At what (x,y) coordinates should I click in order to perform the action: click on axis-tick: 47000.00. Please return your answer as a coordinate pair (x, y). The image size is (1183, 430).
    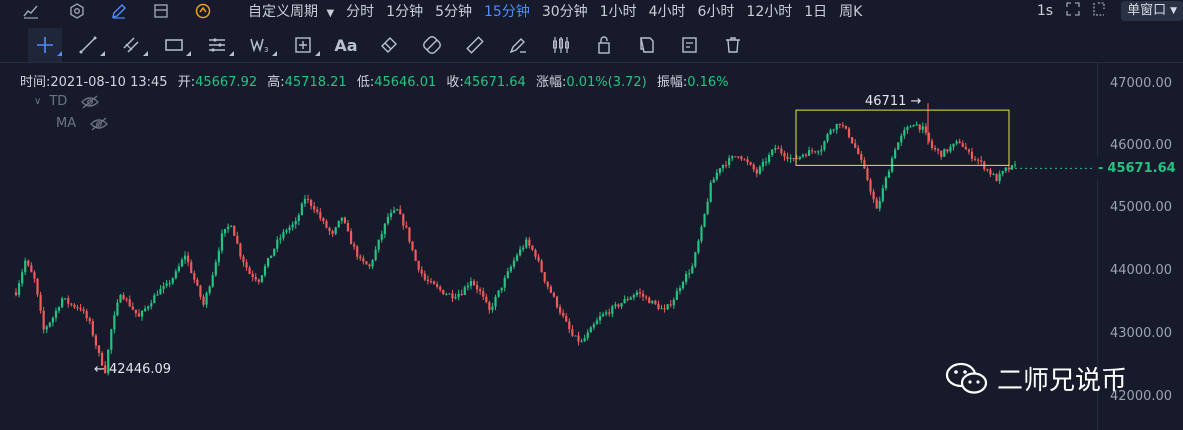
    Looking at the image, I should click on (1141, 83).